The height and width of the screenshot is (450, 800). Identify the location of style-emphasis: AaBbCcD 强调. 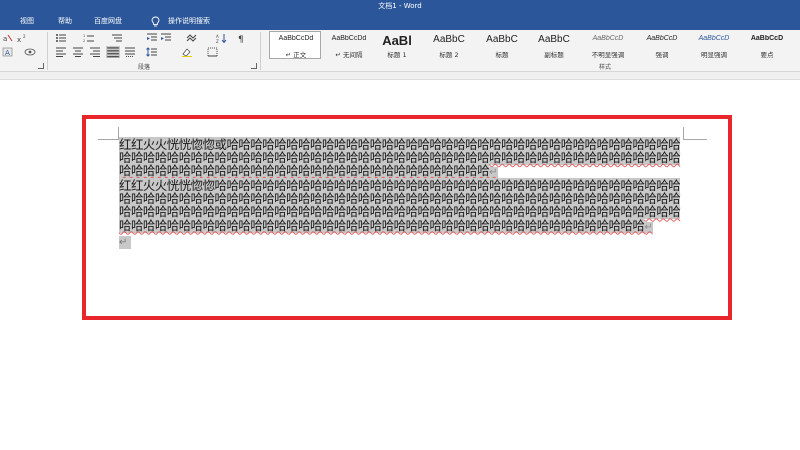
(661, 45).